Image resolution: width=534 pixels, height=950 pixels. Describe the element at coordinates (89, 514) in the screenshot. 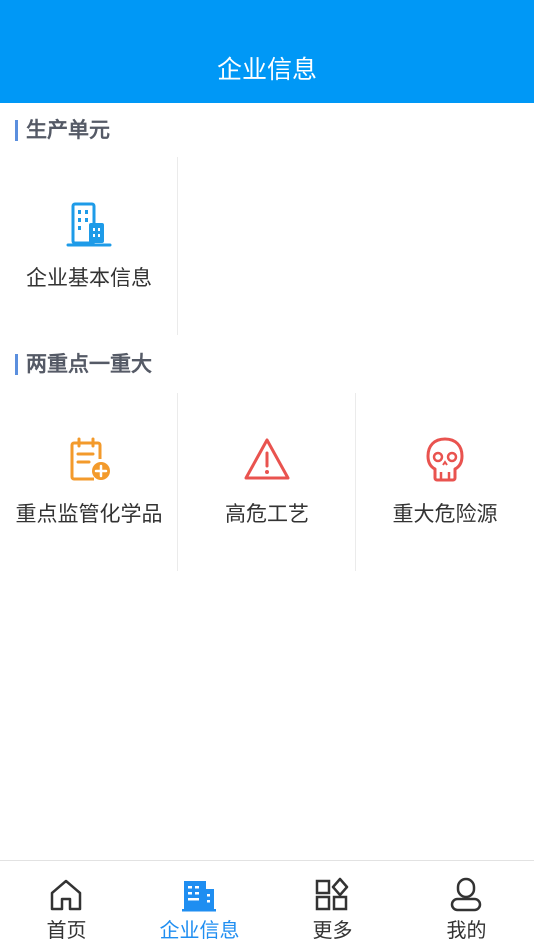

I see `grid-item-label: 重点监管化学品` at that location.